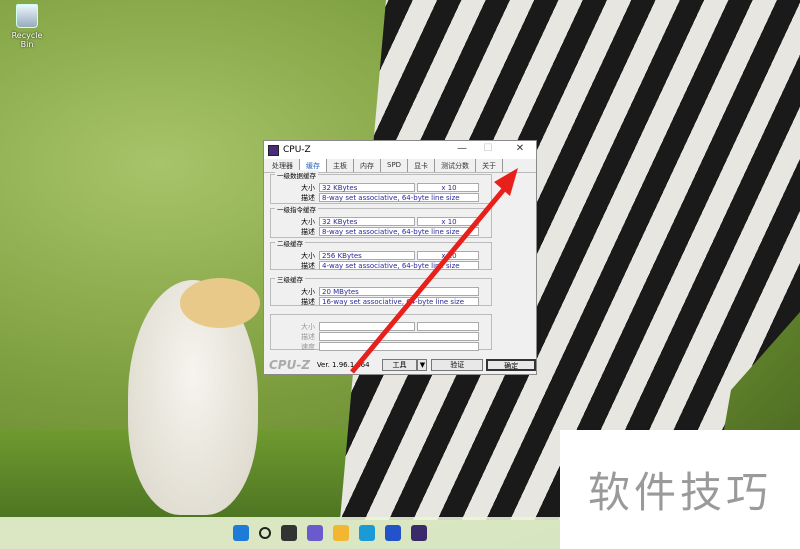  Describe the element at coordinates (428, 280) in the screenshot. I see `arrow-shaft` at that location.